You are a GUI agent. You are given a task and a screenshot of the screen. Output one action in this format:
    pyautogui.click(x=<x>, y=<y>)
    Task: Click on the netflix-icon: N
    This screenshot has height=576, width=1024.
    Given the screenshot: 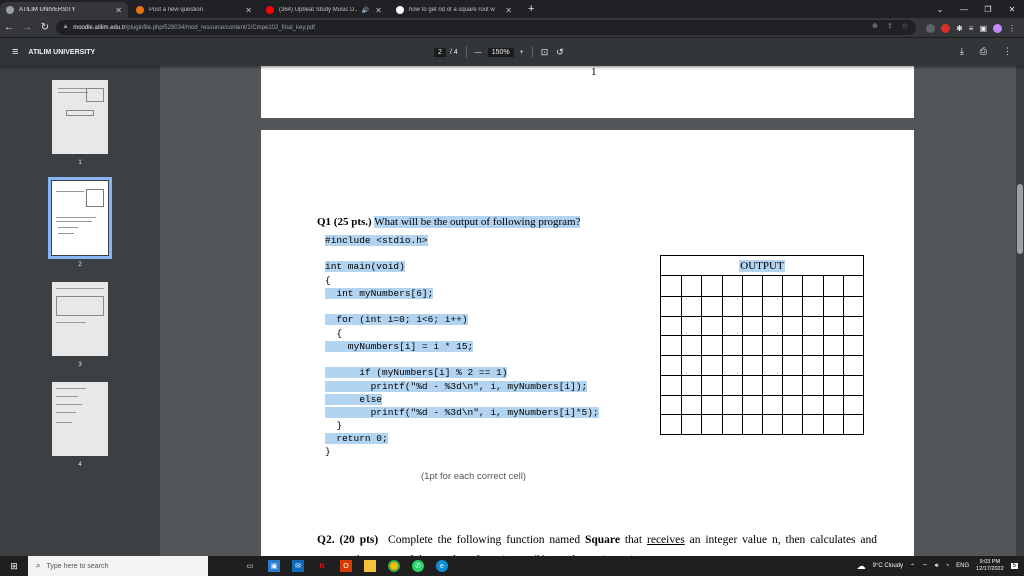 What is the action you would take?
    pyautogui.click(x=322, y=566)
    